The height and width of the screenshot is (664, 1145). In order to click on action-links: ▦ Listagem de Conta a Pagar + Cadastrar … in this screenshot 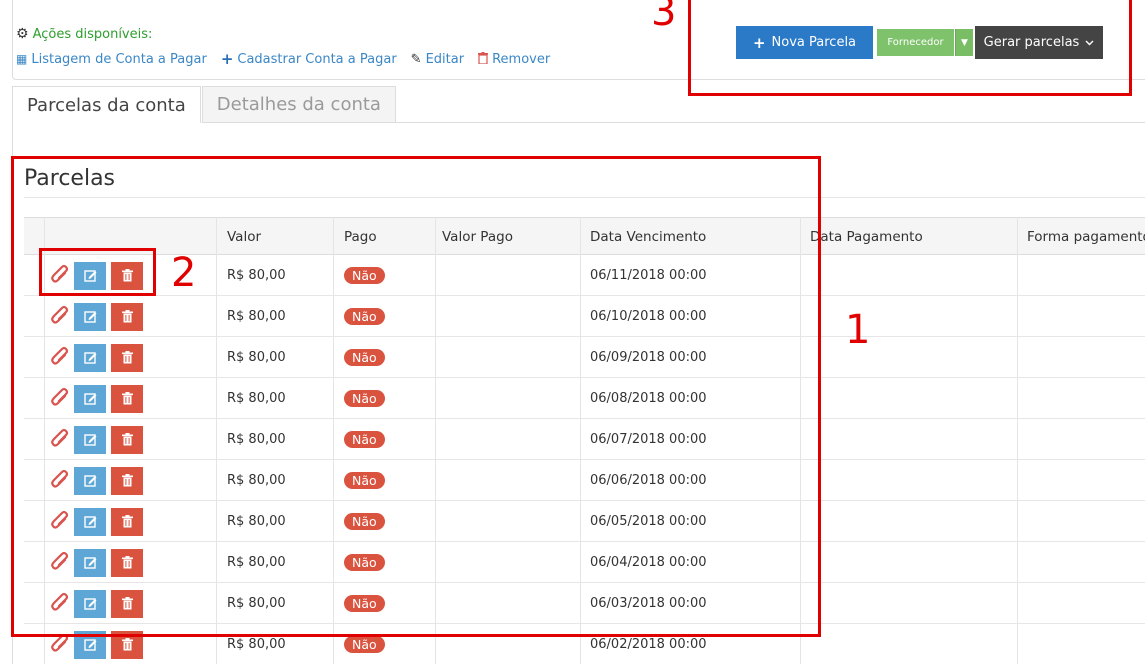, I will do `click(283, 59)`.